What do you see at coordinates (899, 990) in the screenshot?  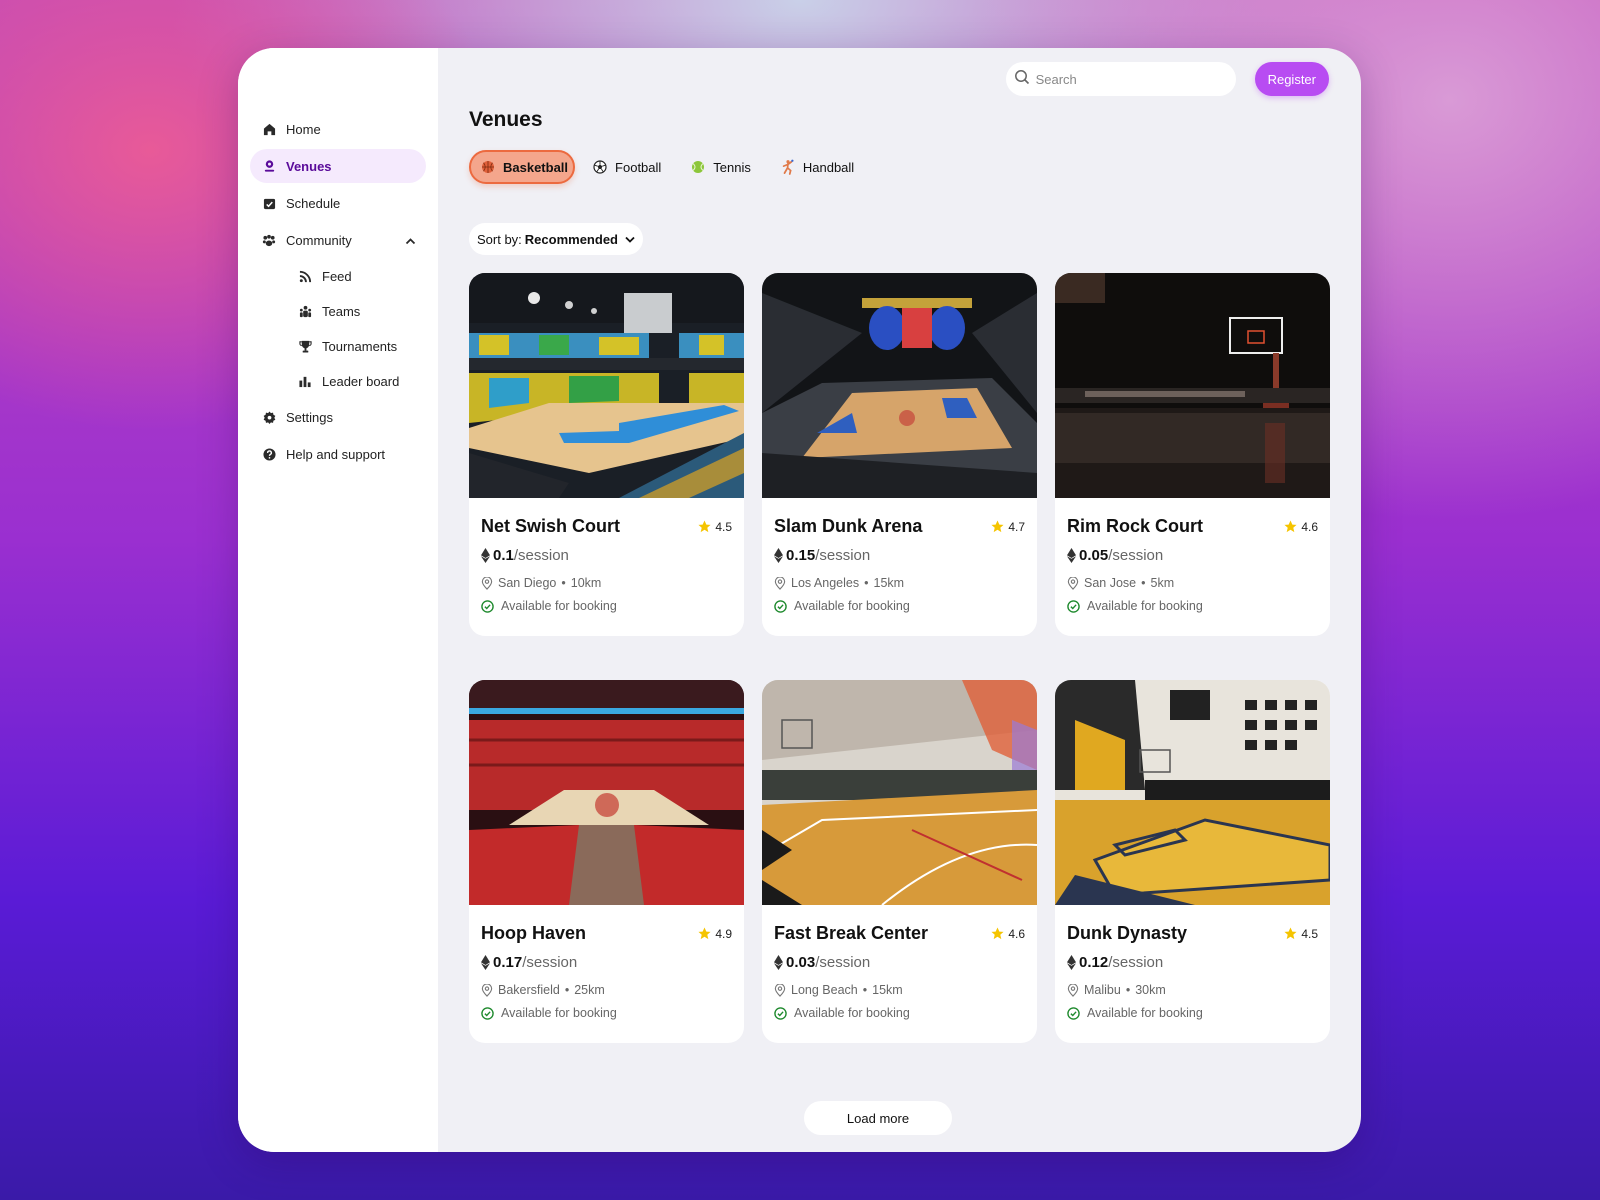 I see `venue-location: Long Beach • 15km` at bounding box center [899, 990].